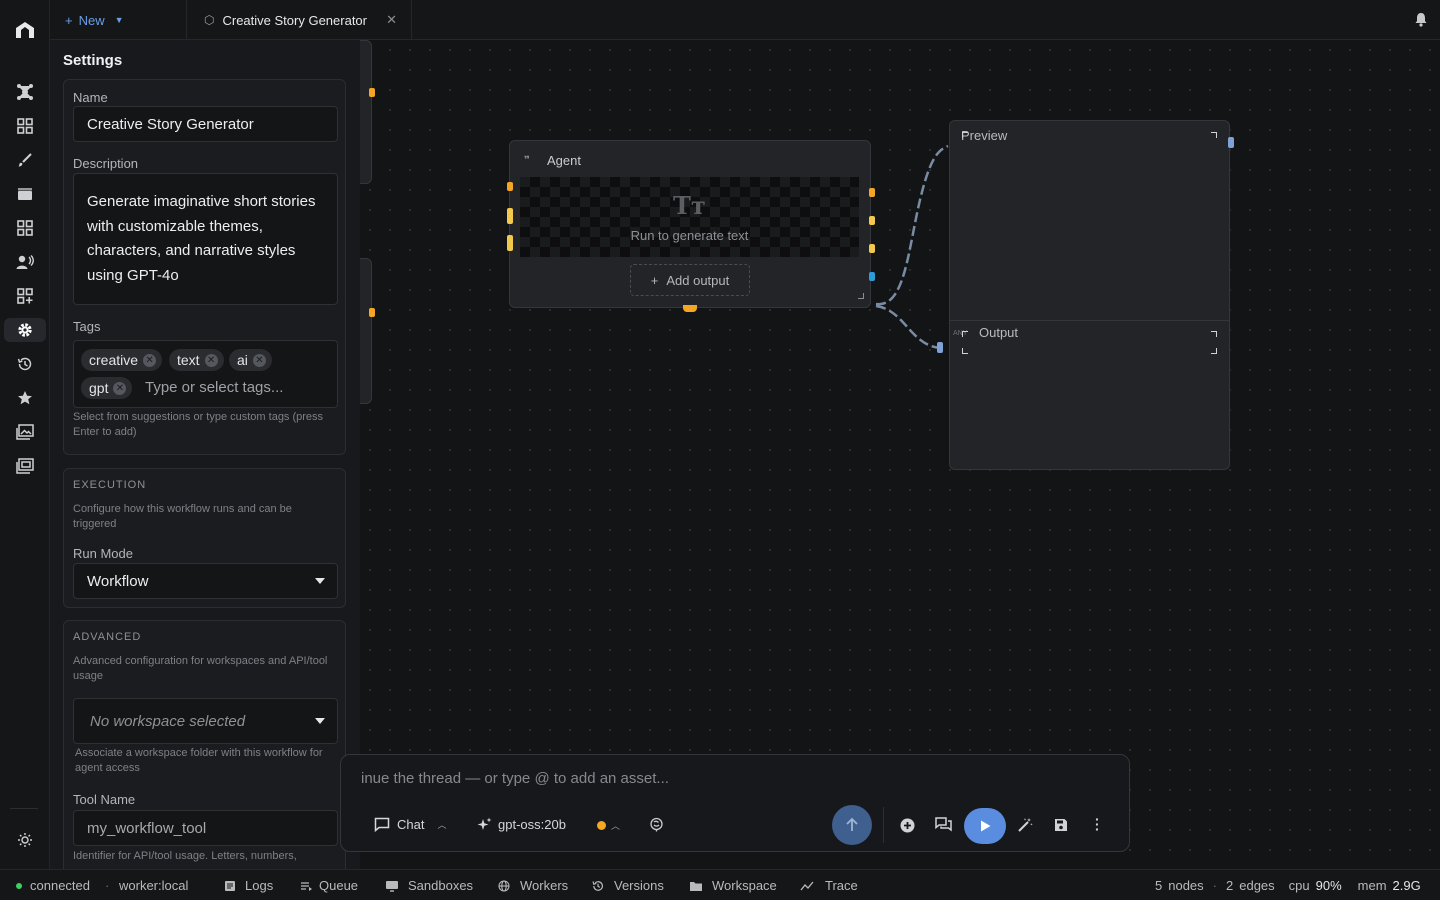 This screenshot has height=900, width=1440. Describe the element at coordinates (484, 823) in the screenshot. I see `sparkles-icon` at that location.